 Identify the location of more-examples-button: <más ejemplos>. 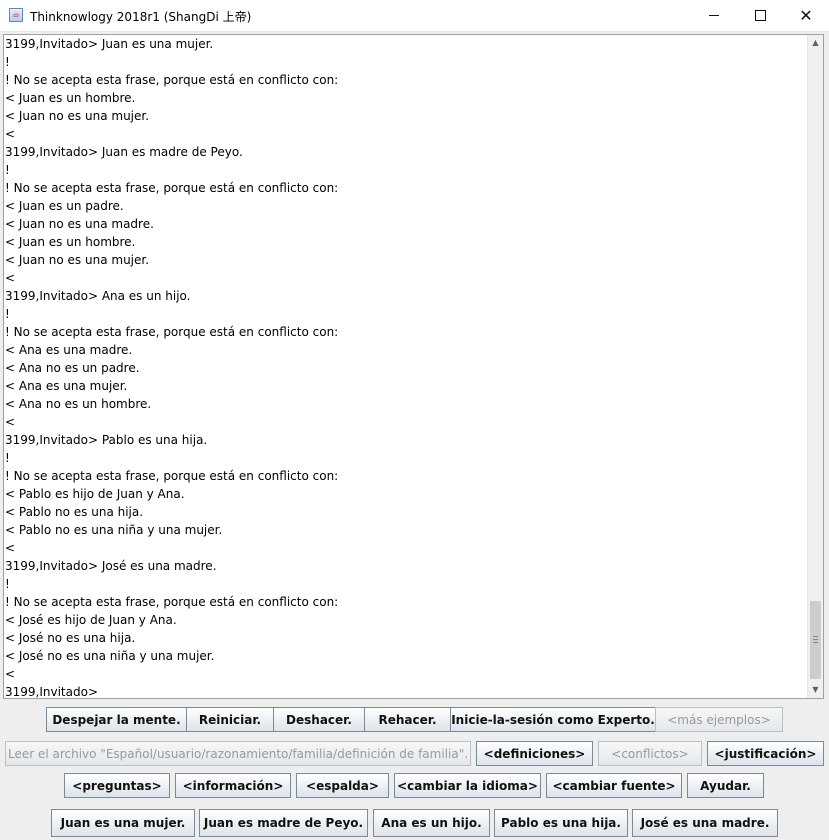
(719, 719).